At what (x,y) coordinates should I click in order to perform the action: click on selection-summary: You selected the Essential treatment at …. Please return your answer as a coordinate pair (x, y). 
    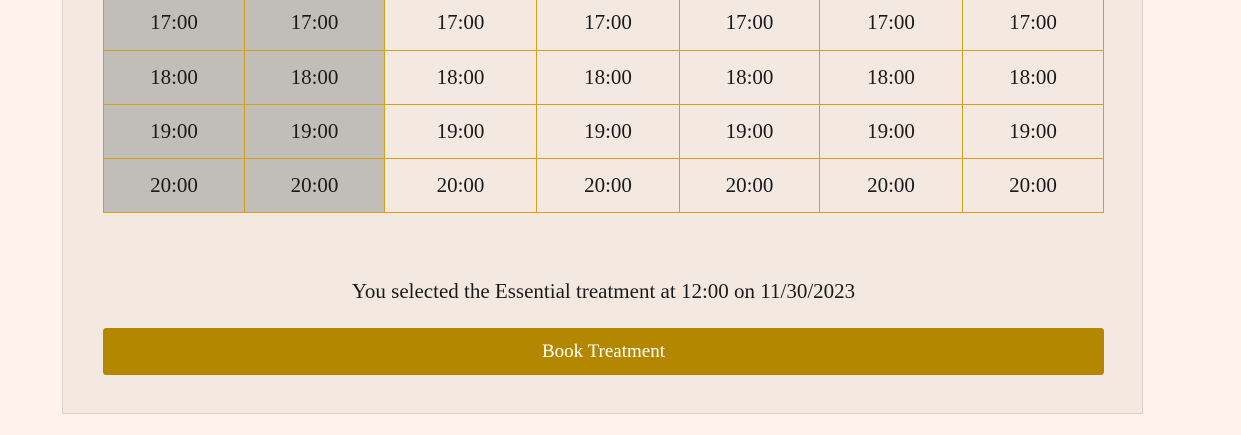
    Looking at the image, I should click on (603, 291).